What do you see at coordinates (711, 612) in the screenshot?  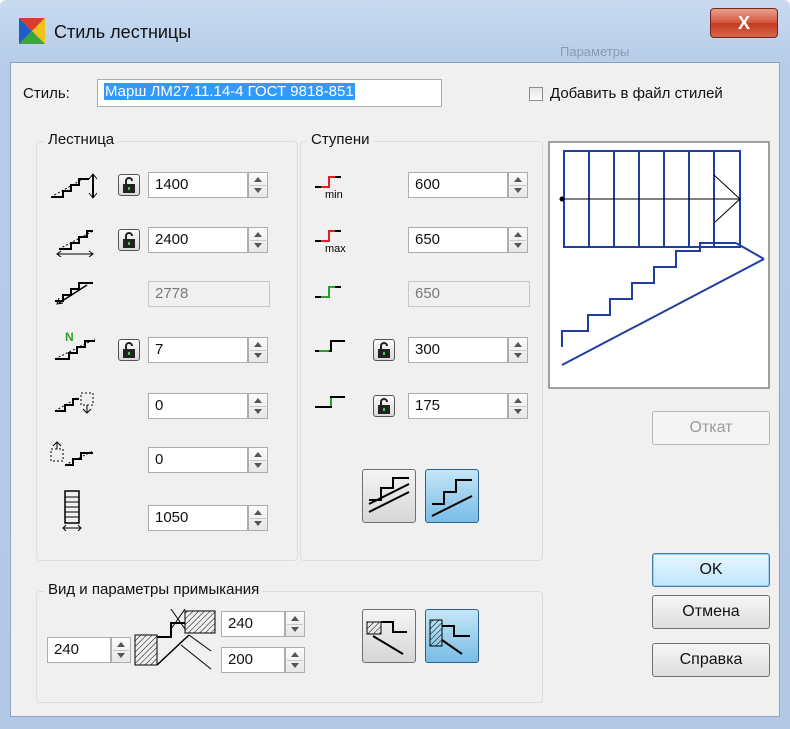 I see `cancel-button: Отмена` at bounding box center [711, 612].